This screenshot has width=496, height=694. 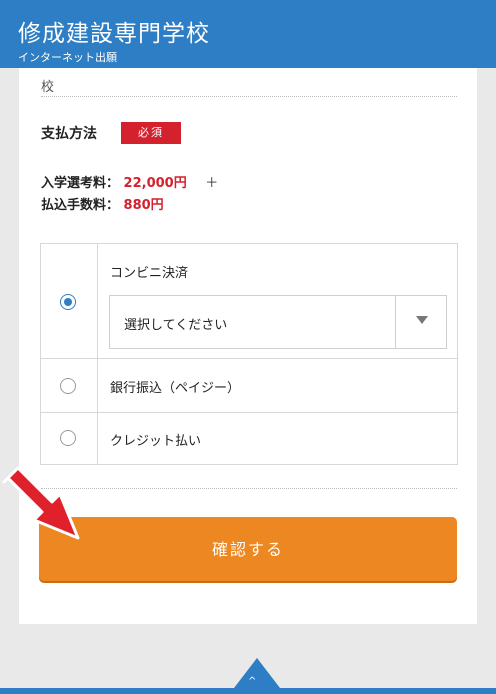 I want to click on school-name: 修成建設専門学校, so click(x=114, y=34).